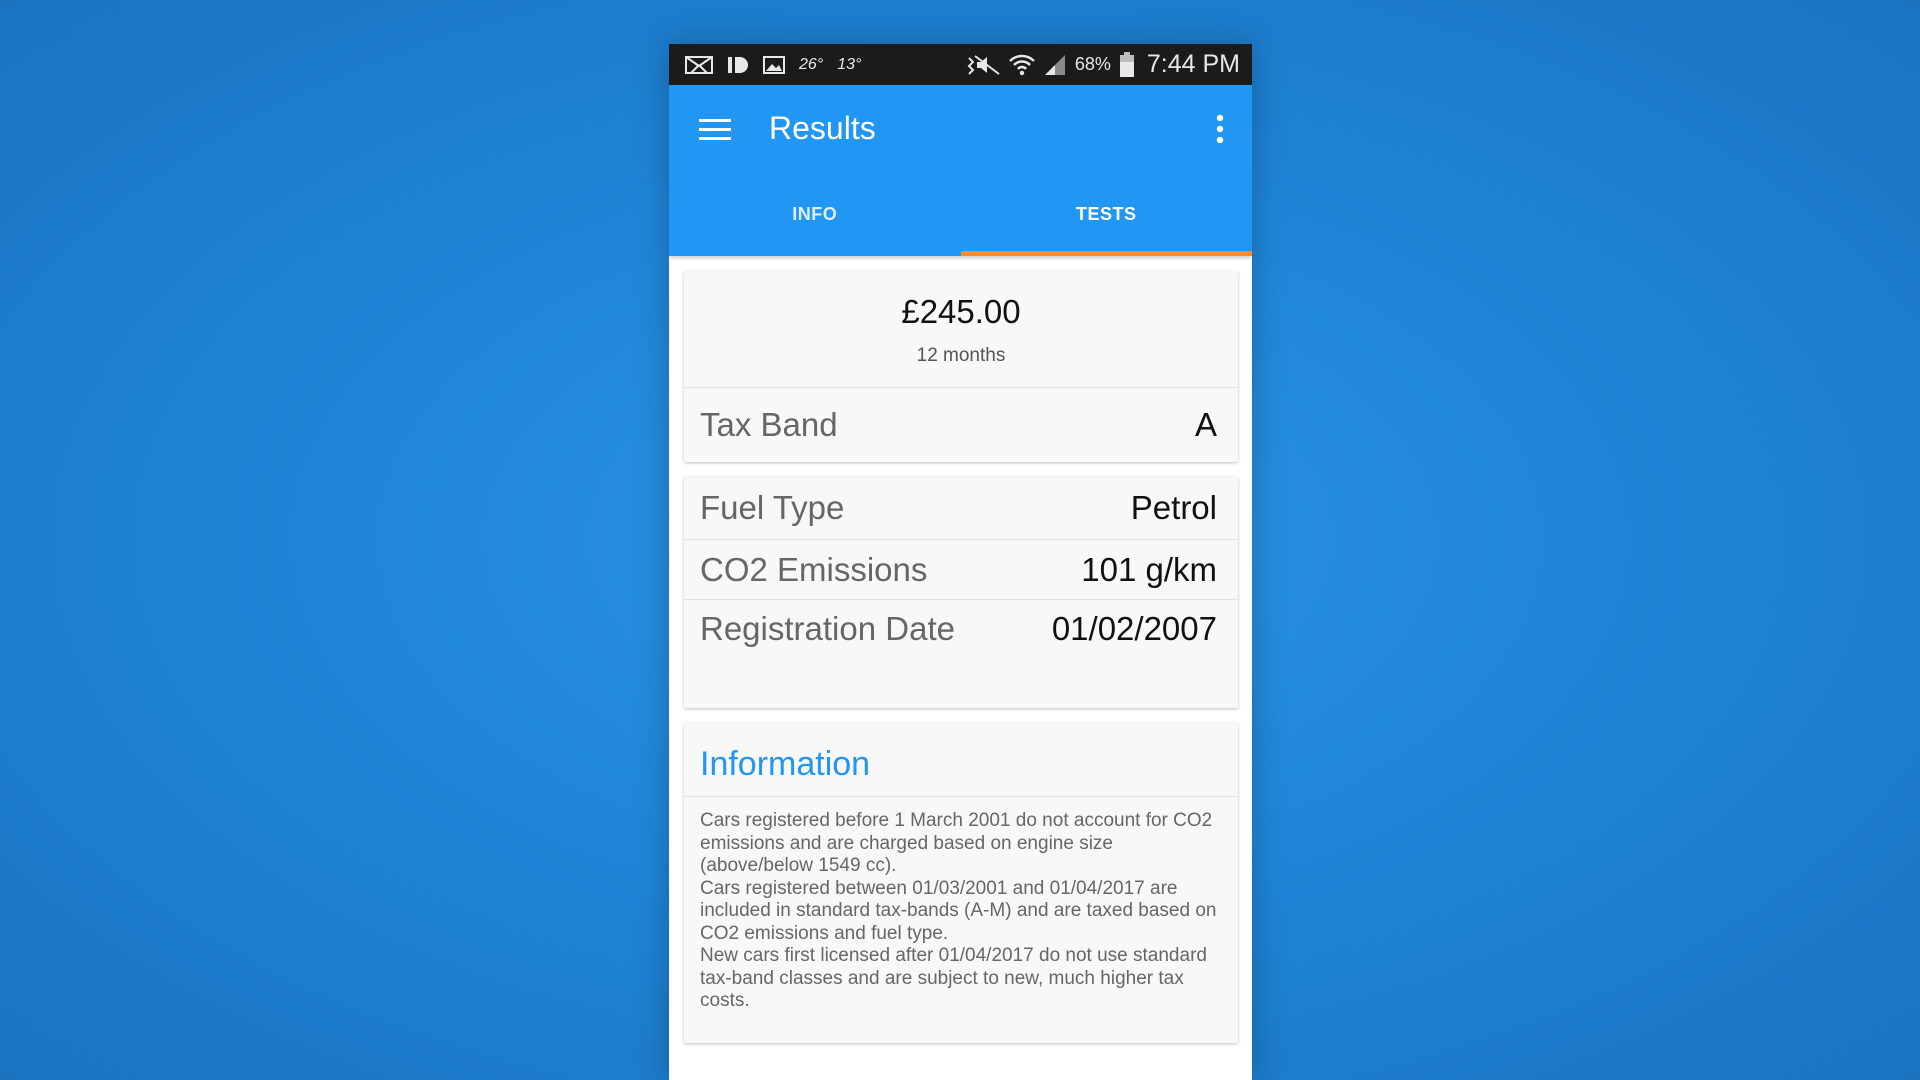 This screenshot has height=1080, width=1920. I want to click on tax-band-value: A, so click(1205, 424).